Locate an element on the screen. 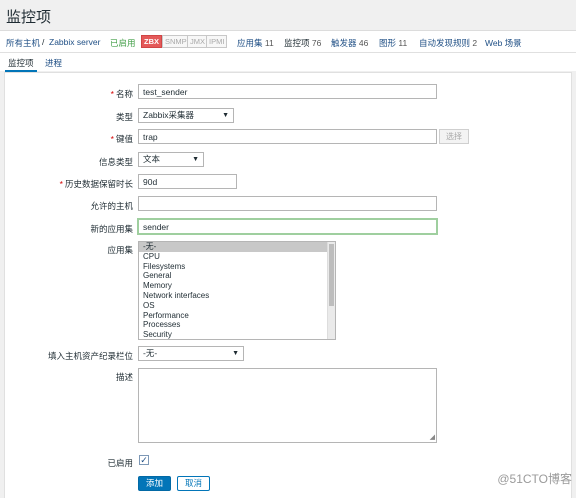  host-status: 已启用 is located at coordinates (123, 43).